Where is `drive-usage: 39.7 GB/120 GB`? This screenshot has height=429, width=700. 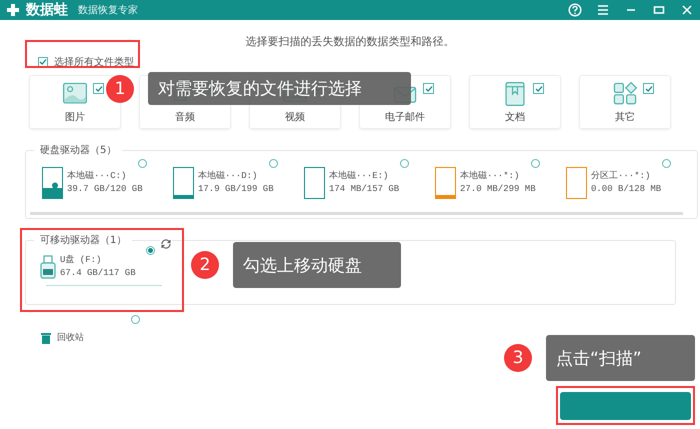 drive-usage: 39.7 GB/120 GB is located at coordinates (105, 189).